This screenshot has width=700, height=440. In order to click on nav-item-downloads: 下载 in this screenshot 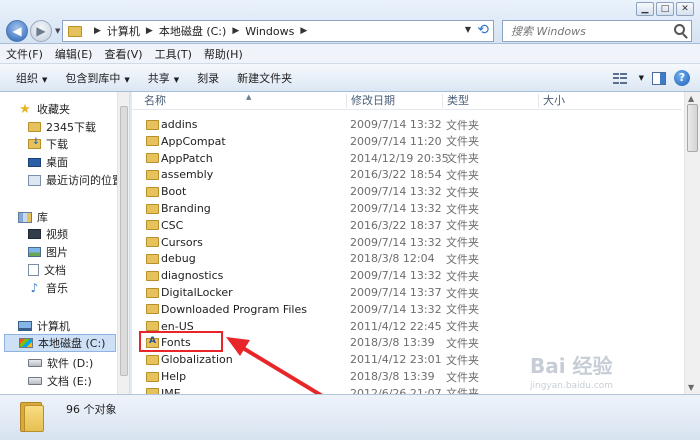, I will do `click(48, 144)`.